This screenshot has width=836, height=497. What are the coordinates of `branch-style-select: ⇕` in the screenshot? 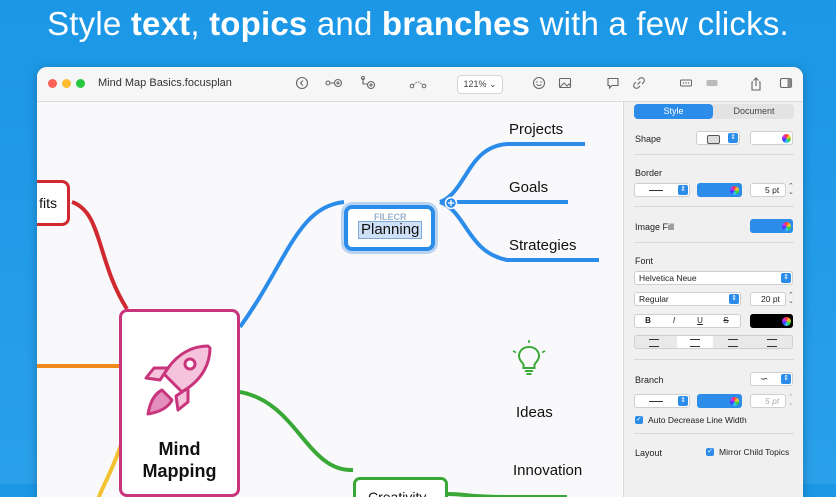 It's located at (662, 401).